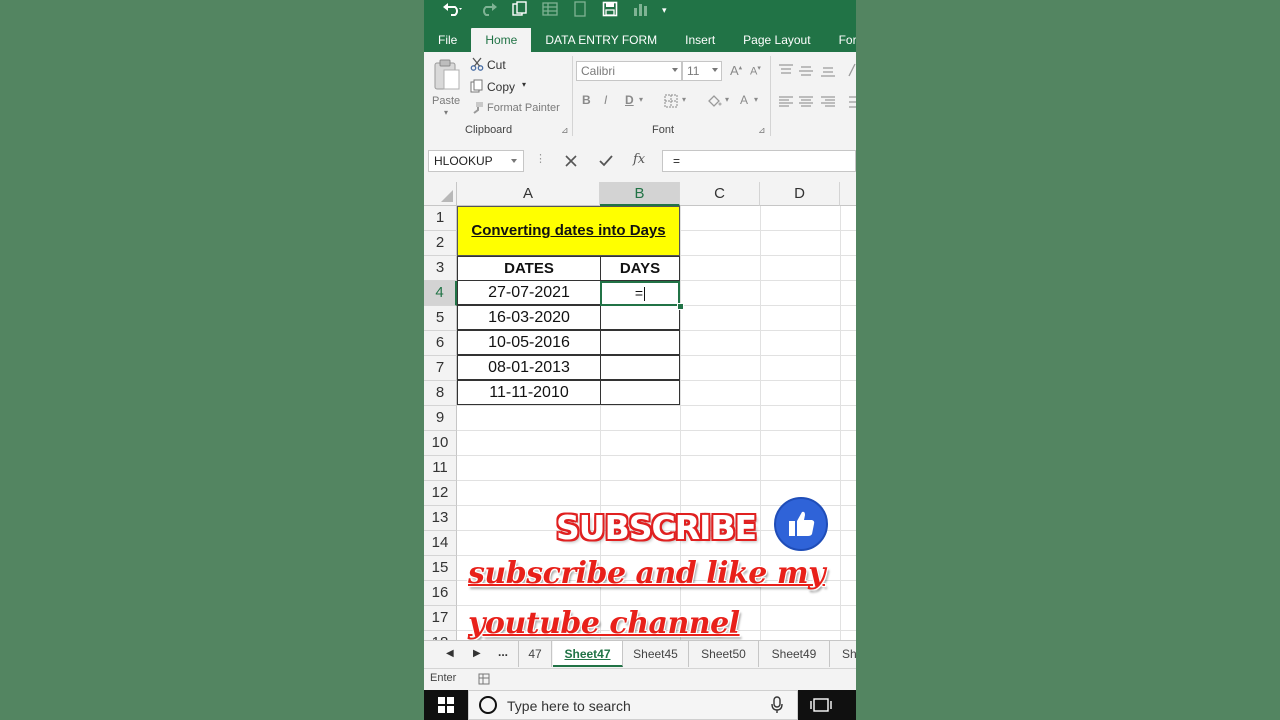  What do you see at coordinates (777, 705) in the screenshot?
I see `microphone-icon` at bounding box center [777, 705].